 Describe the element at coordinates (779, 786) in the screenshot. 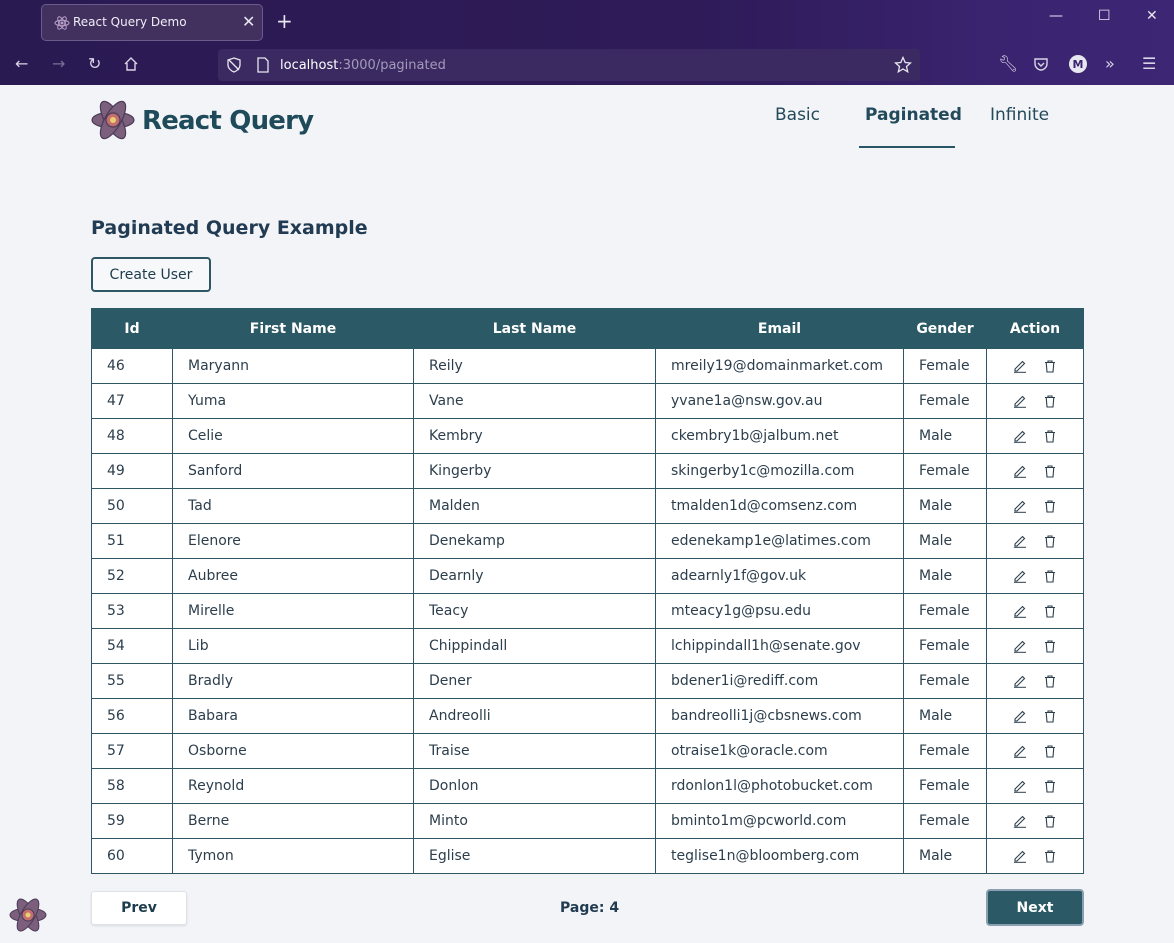

I see `cell-email: rdonlon1l@photobucket.com` at that location.